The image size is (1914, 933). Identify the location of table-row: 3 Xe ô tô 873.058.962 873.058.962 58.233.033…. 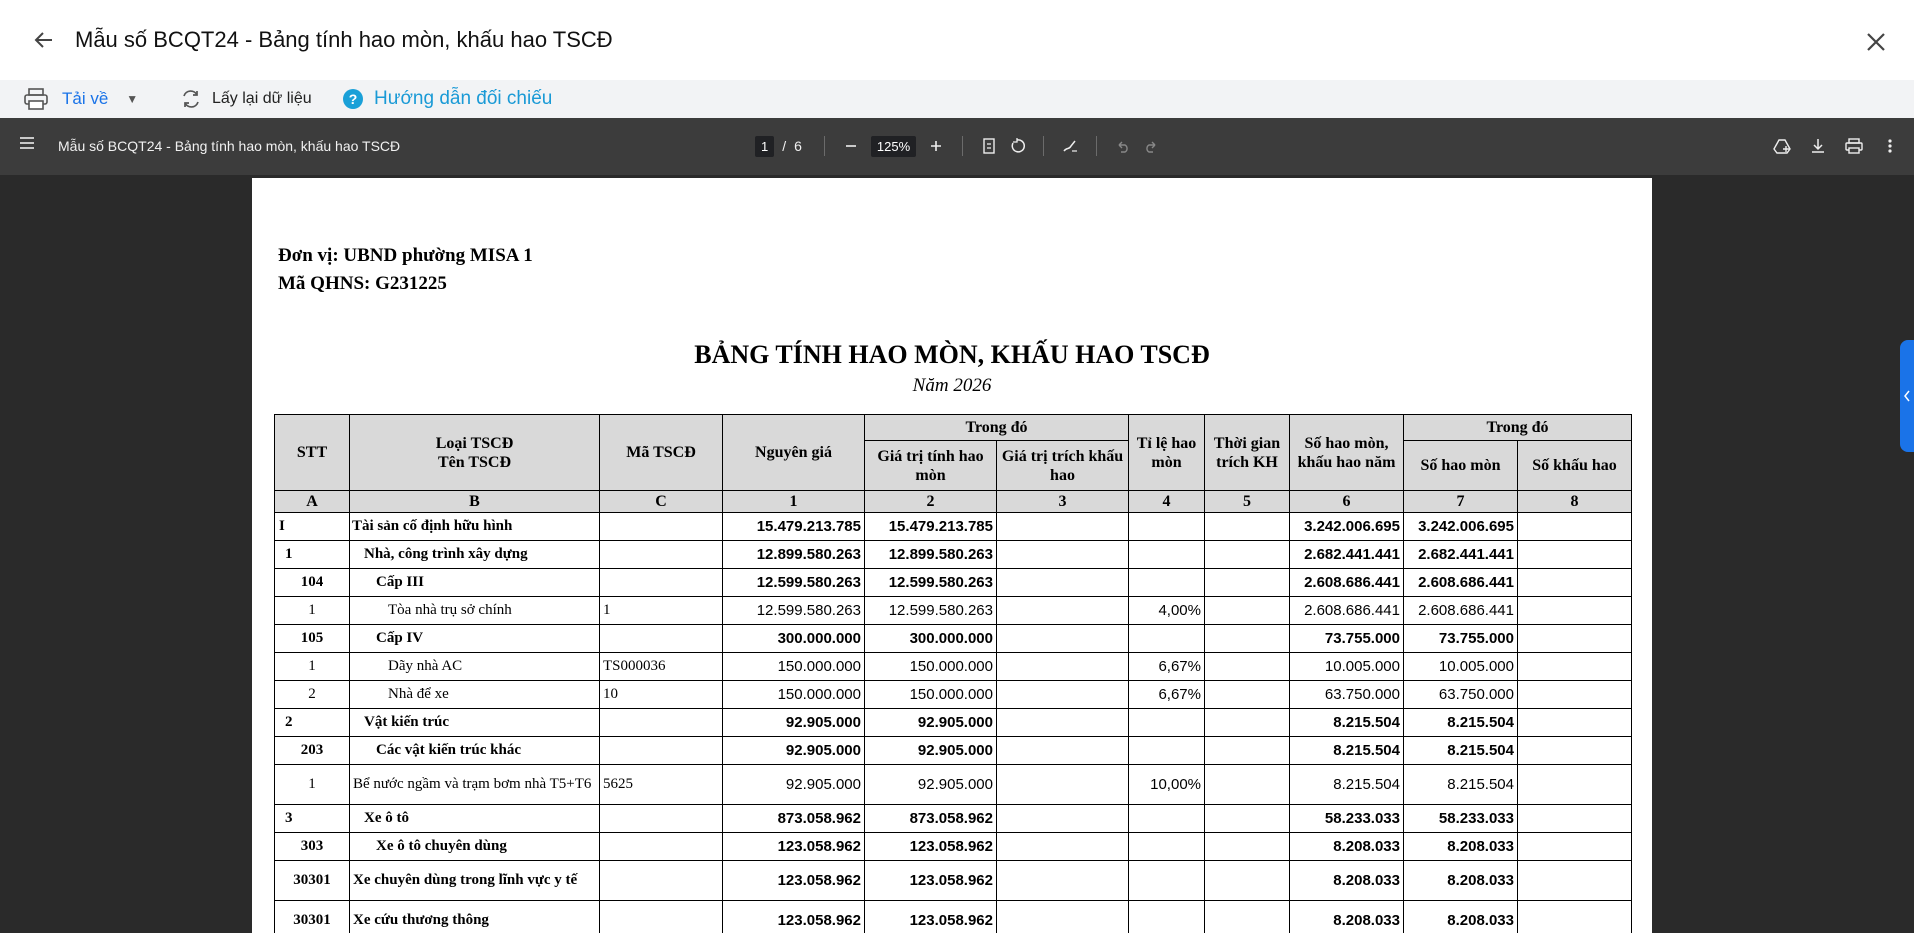
(953, 818).